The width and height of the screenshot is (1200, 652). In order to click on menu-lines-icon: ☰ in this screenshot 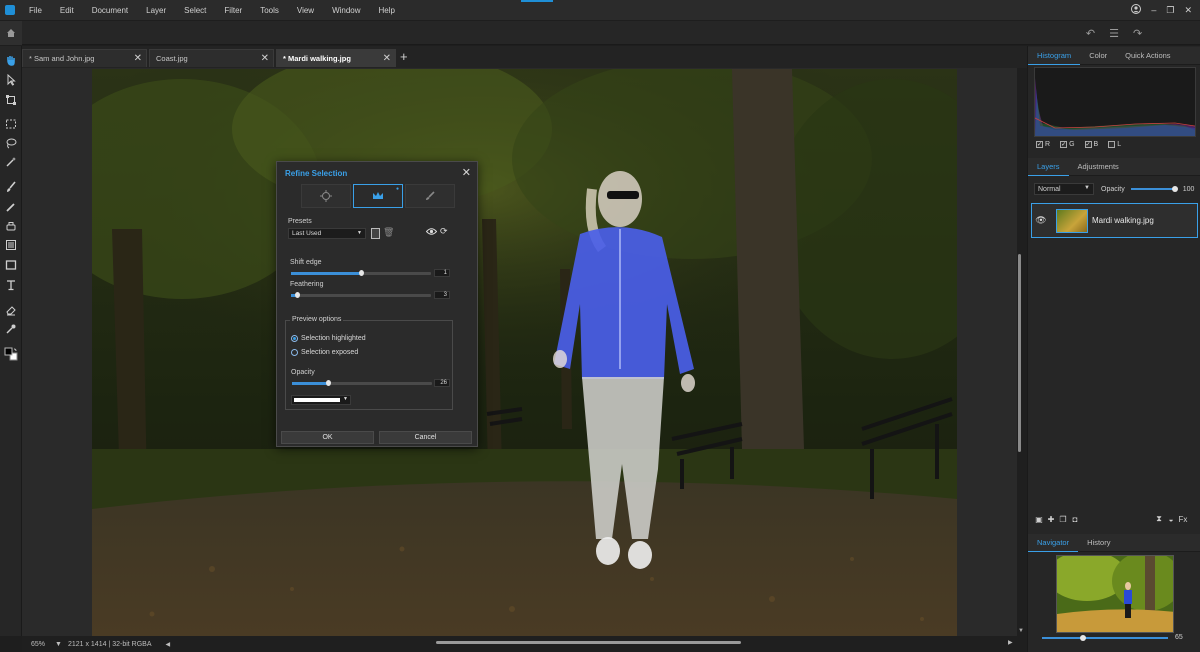, I will do `click(1114, 33)`.